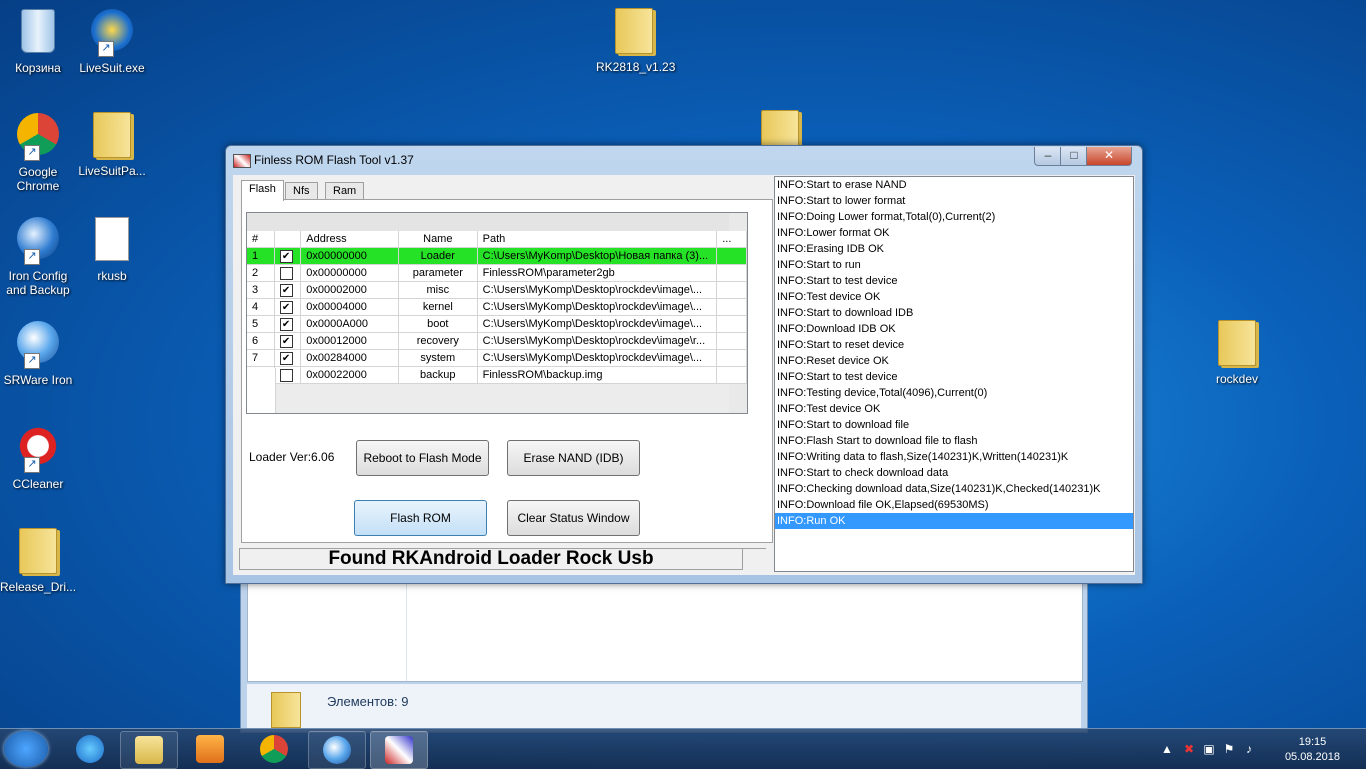  I want to click on usb-device-icon: ▣, so click(1209, 749).